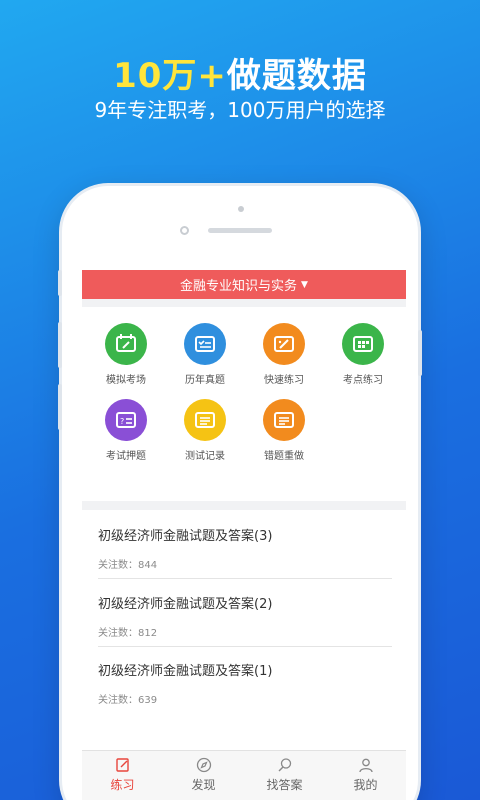 The image size is (480, 800). I want to click on tab-label: 找答案, so click(284, 785).